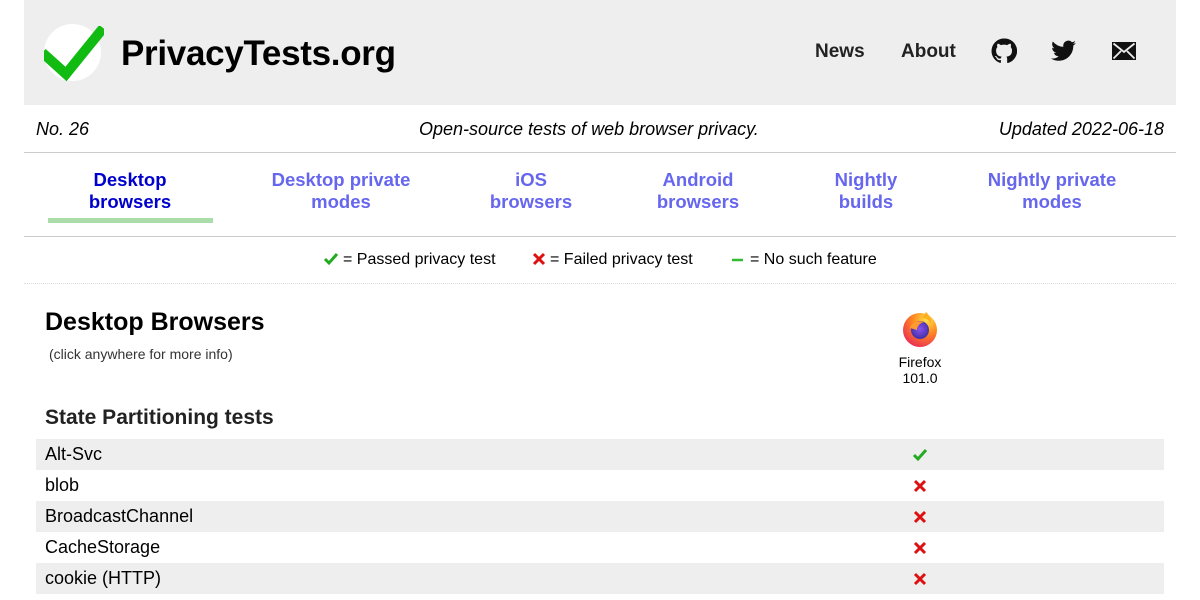 The width and height of the screenshot is (1200, 600). What do you see at coordinates (1081, 129) in the screenshot?
I see `updated-date: Updated 2022-06-18` at bounding box center [1081, 129].